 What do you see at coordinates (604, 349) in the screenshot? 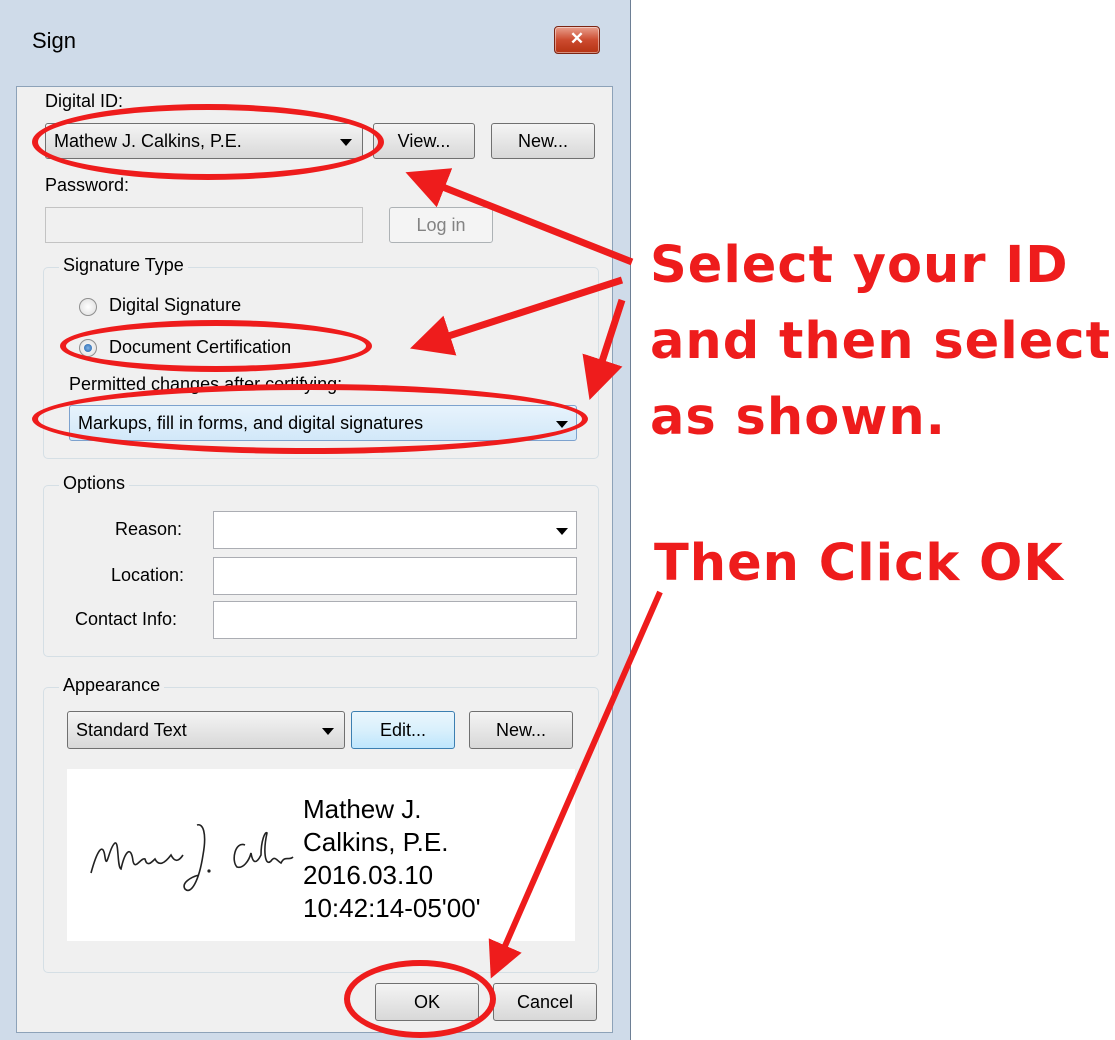
I see `arrow-to-permitted-changes` at bounding box center [604, 349].